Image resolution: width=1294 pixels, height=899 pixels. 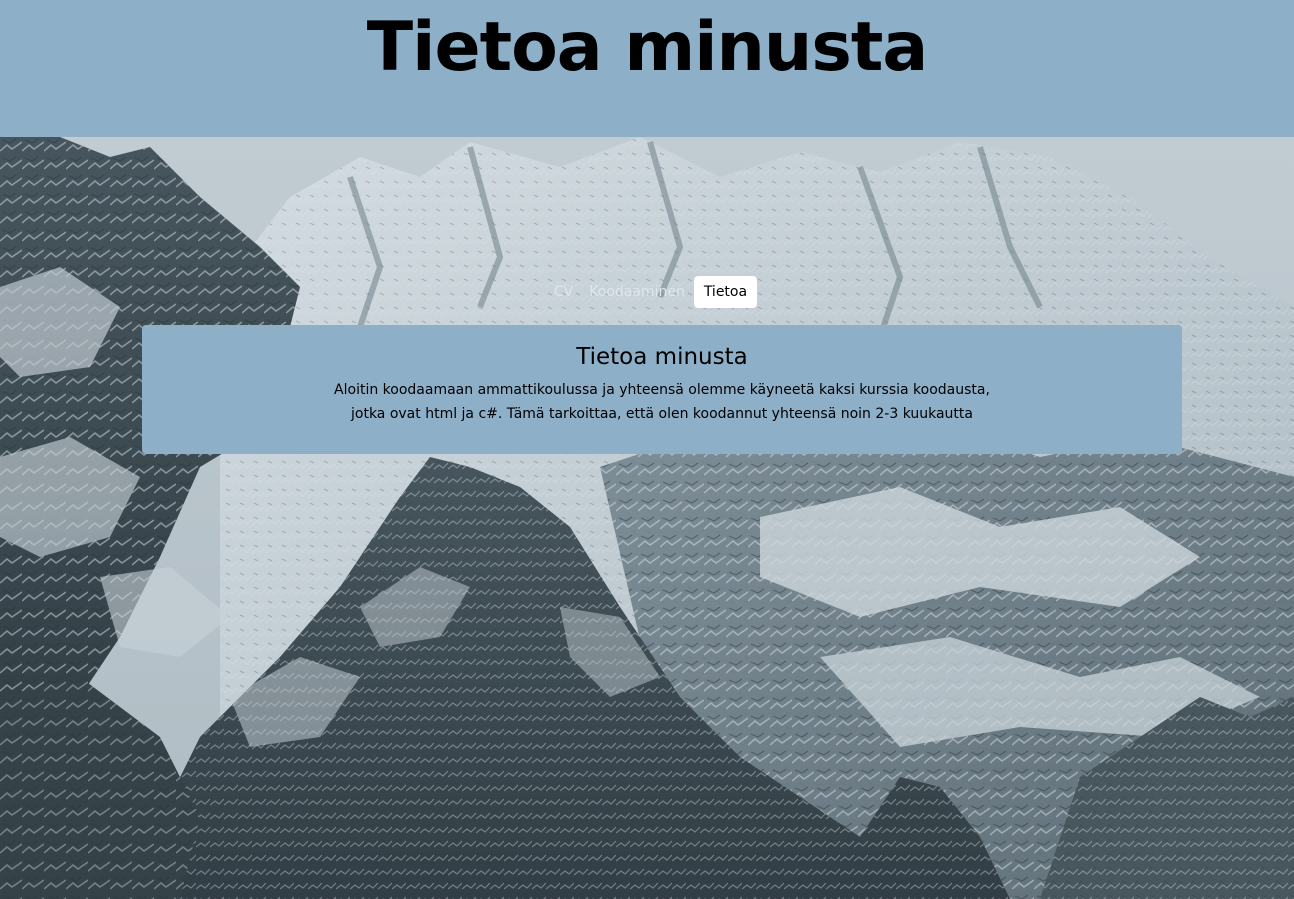 What do you see at coordinates (647, 47) in the screenshot?
I see `page-title: Tietoa minusta` at bounding box center [647, 47].